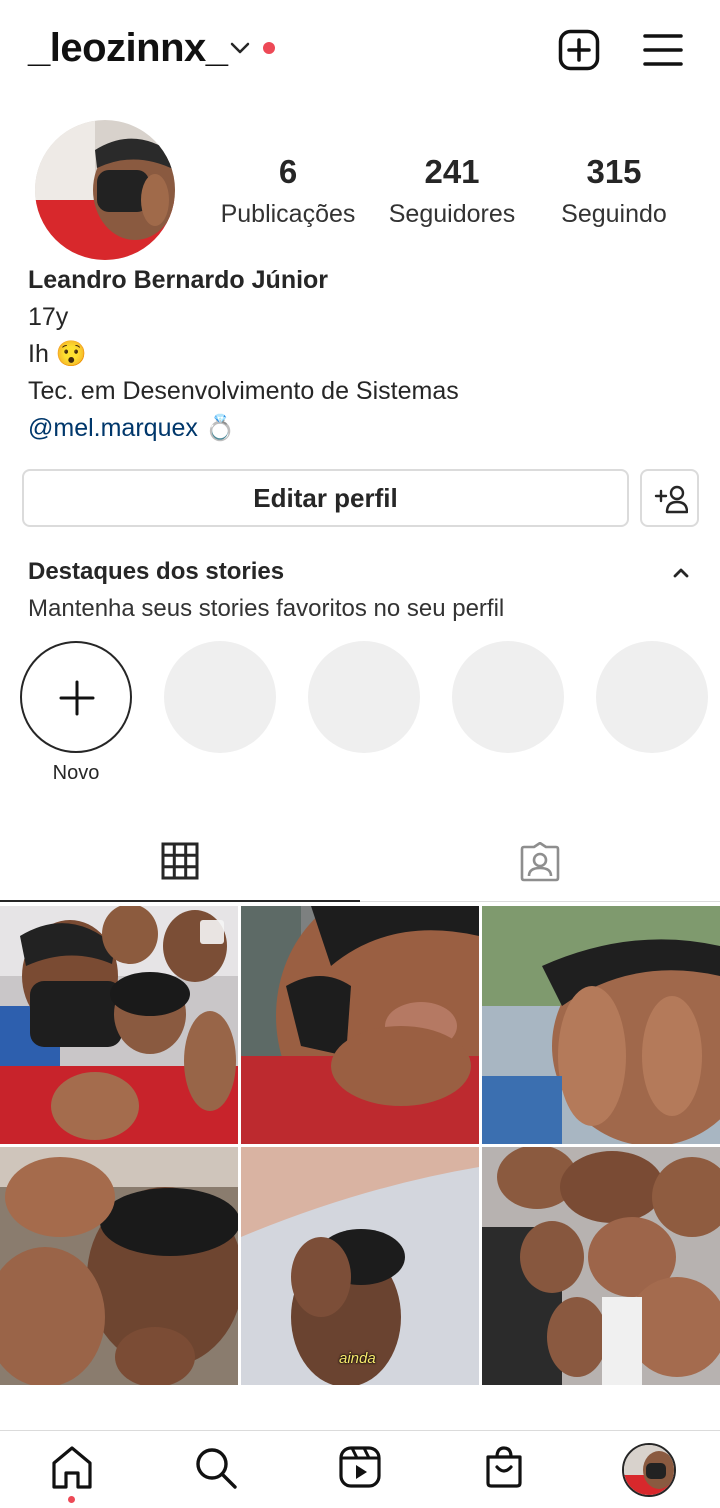 The height and width of the screenshot is (1508, 720). Describe the element at coordinates (288, 171) in the screenshot. I see `posts-count: 6` at that location.